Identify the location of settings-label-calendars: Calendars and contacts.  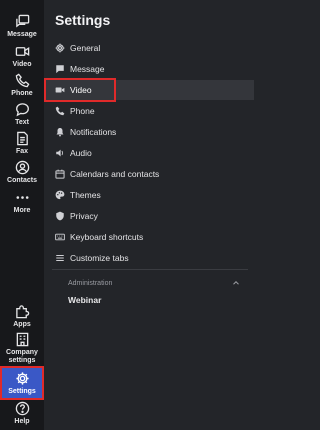
(115, 174).